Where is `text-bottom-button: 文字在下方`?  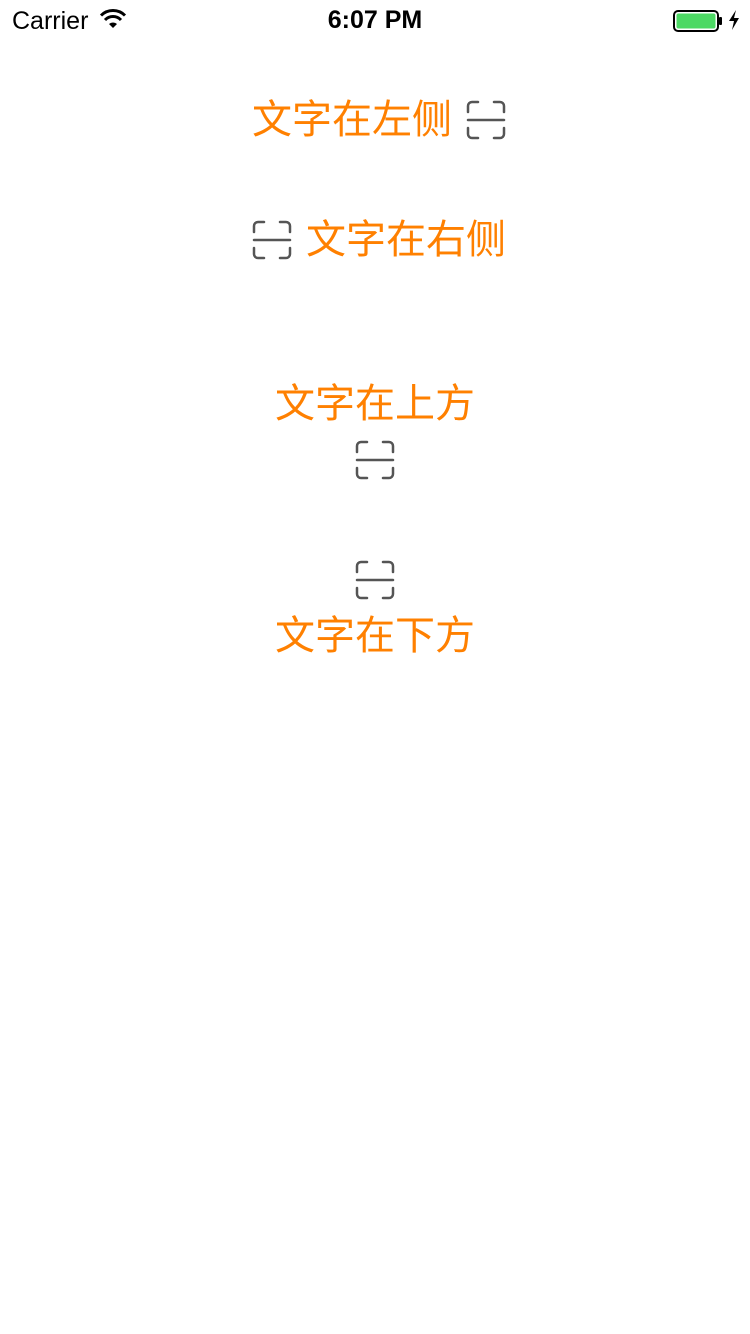
text-bottom-button: 文字在下方 is located at coordinates (375, 610).